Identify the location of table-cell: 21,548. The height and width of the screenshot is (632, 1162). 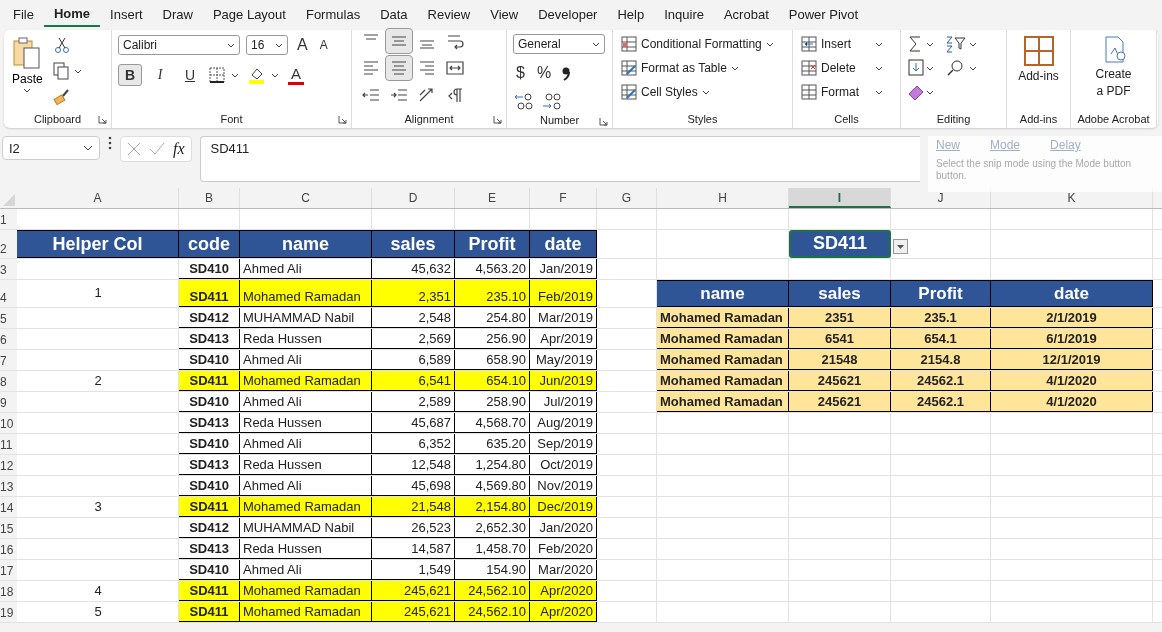
(413, 507).